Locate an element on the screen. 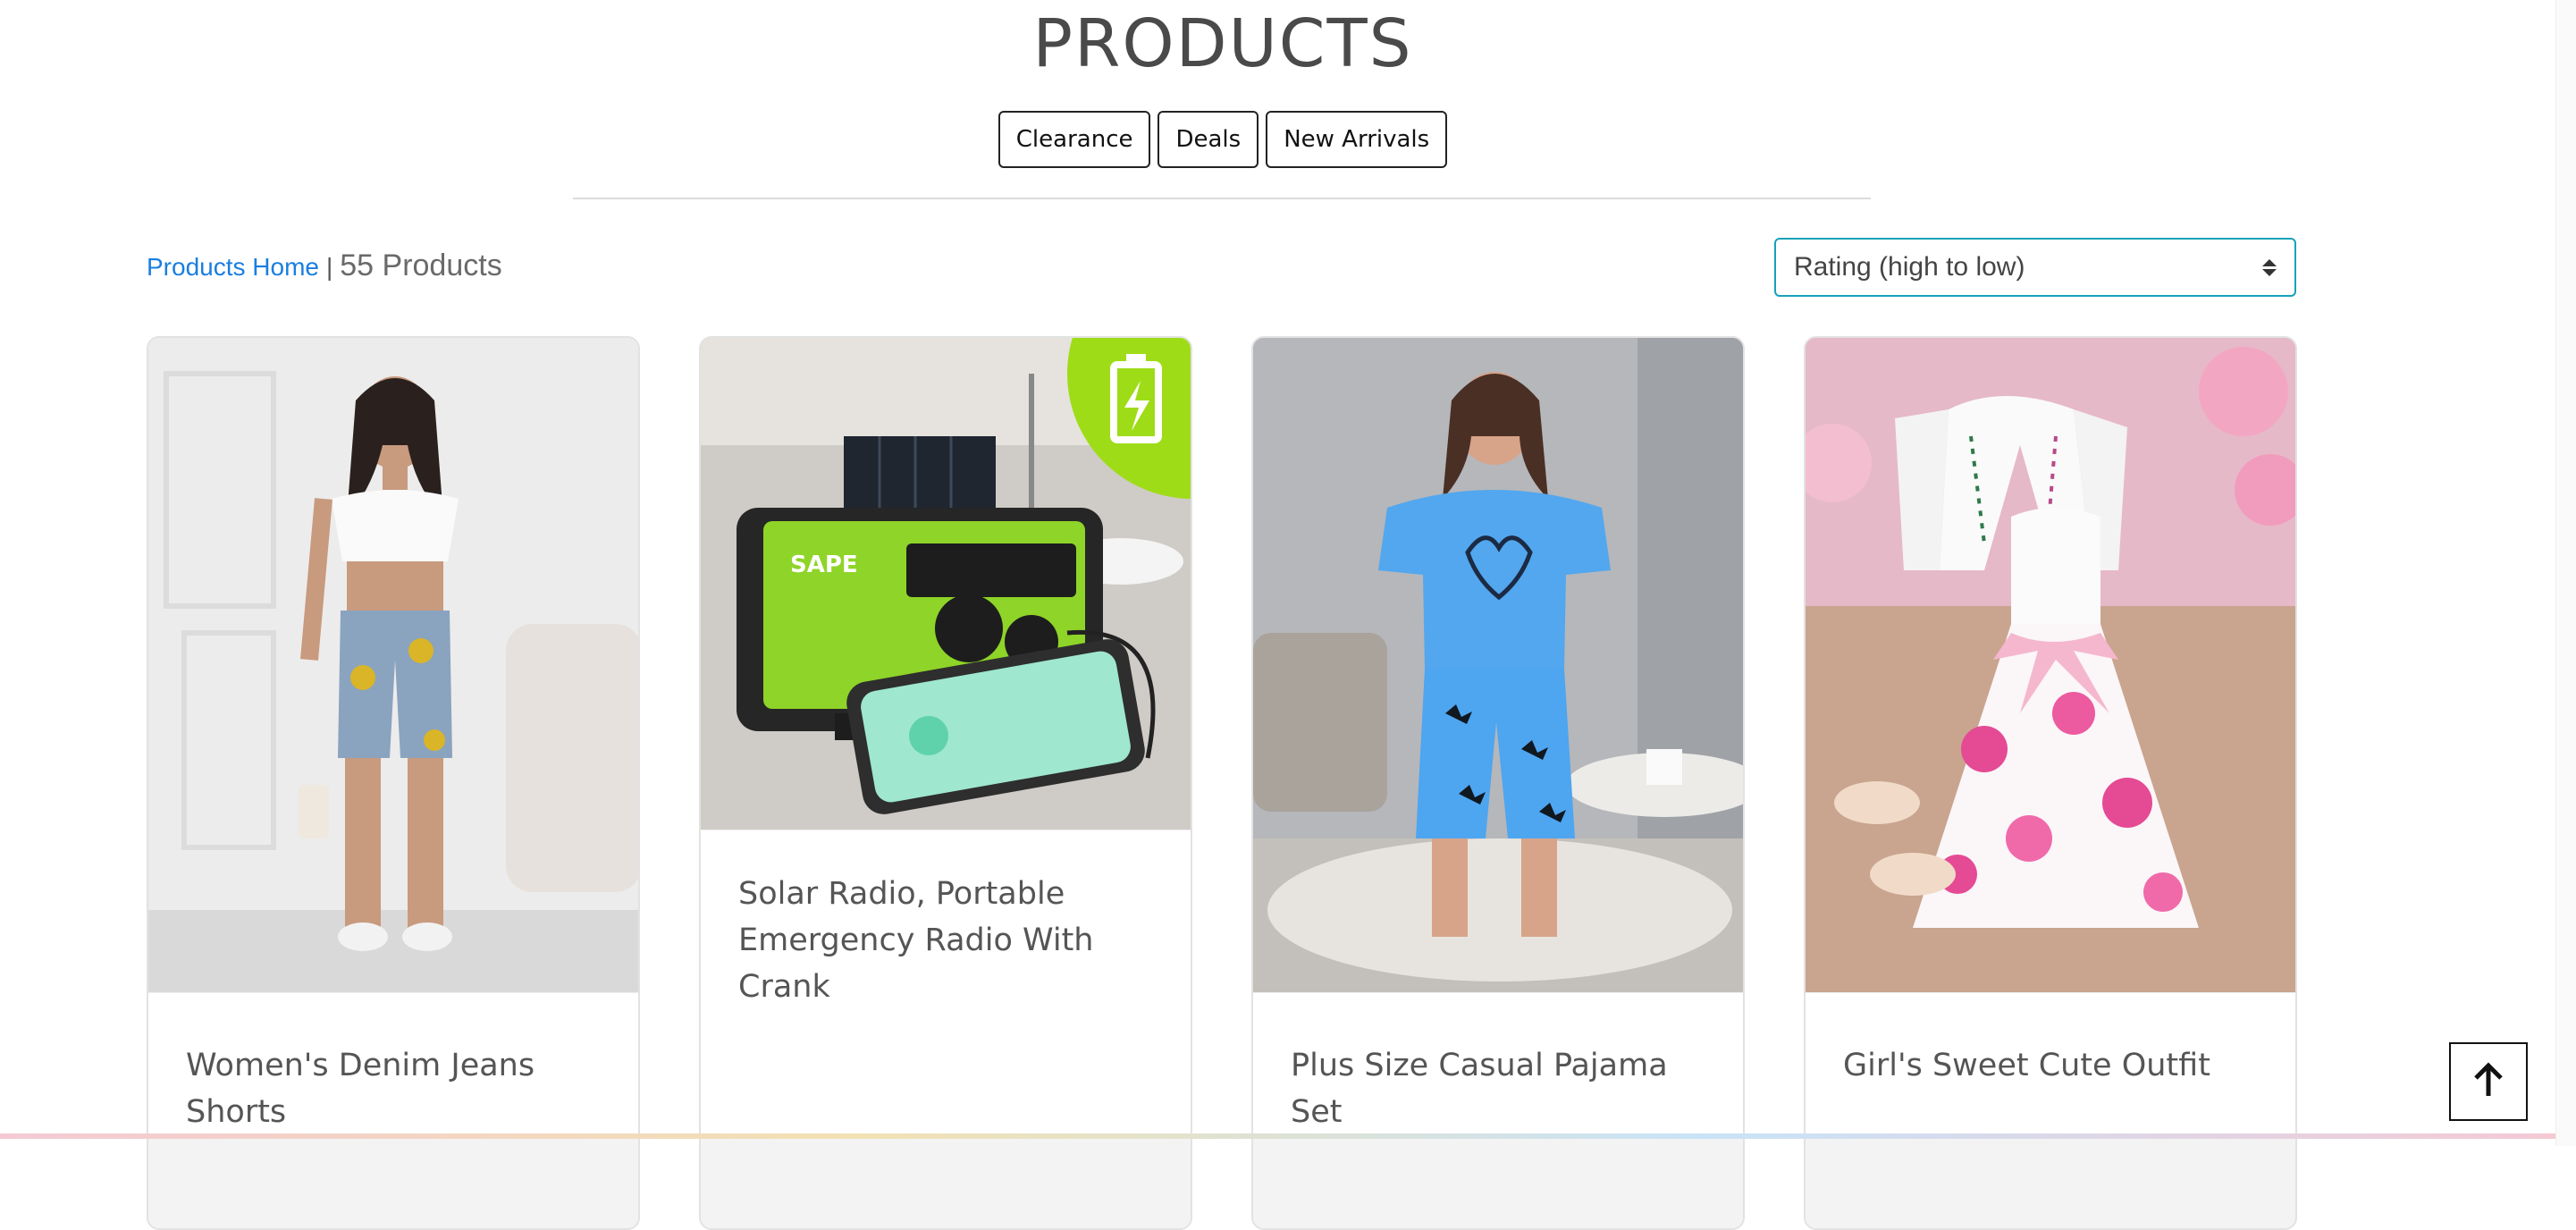 The height and width of the screenshot is (1230, 2576). product-card: Women's Denim Jeans Shorts is located at coordinates (394, 783).